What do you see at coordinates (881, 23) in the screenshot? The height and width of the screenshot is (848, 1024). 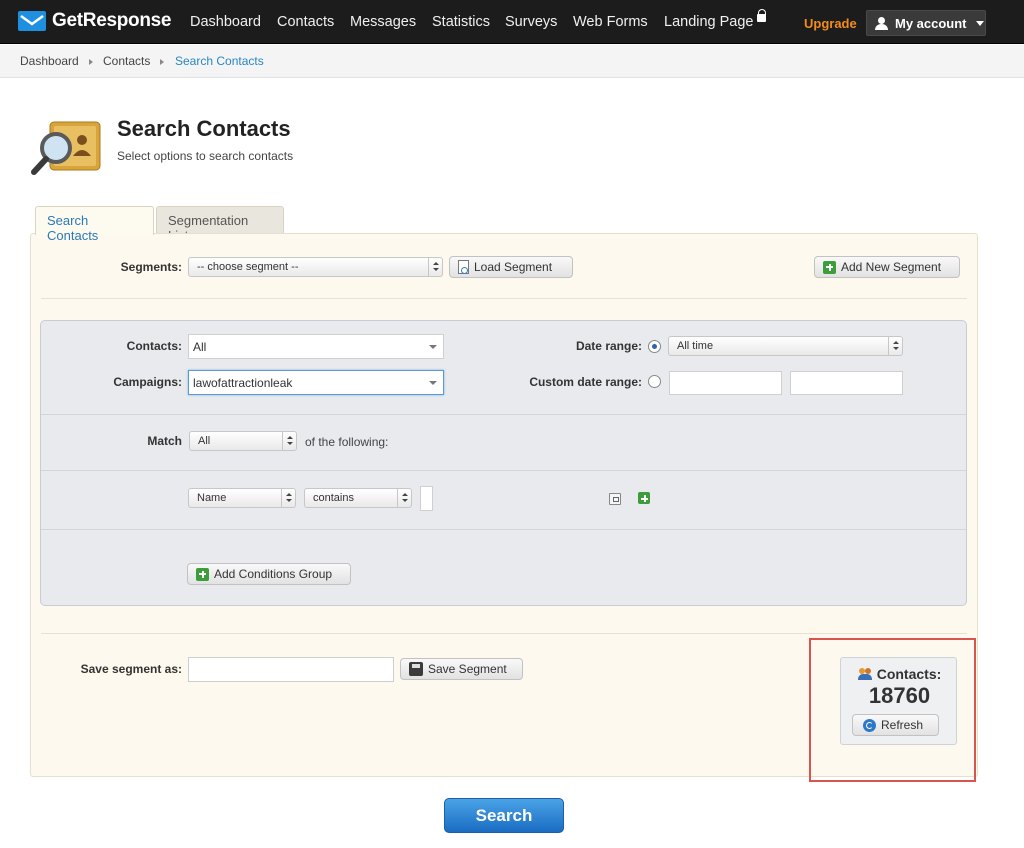 I see `user-icon` at bounding box center [881, 23].